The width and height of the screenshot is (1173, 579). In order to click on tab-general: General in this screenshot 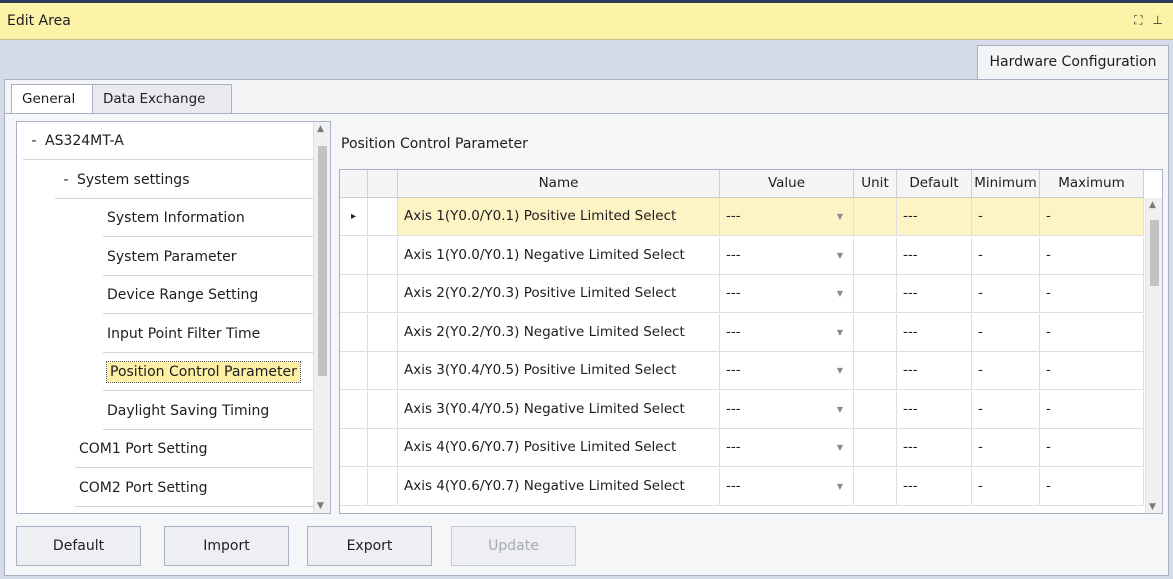, I will do `click(52, 99)`.